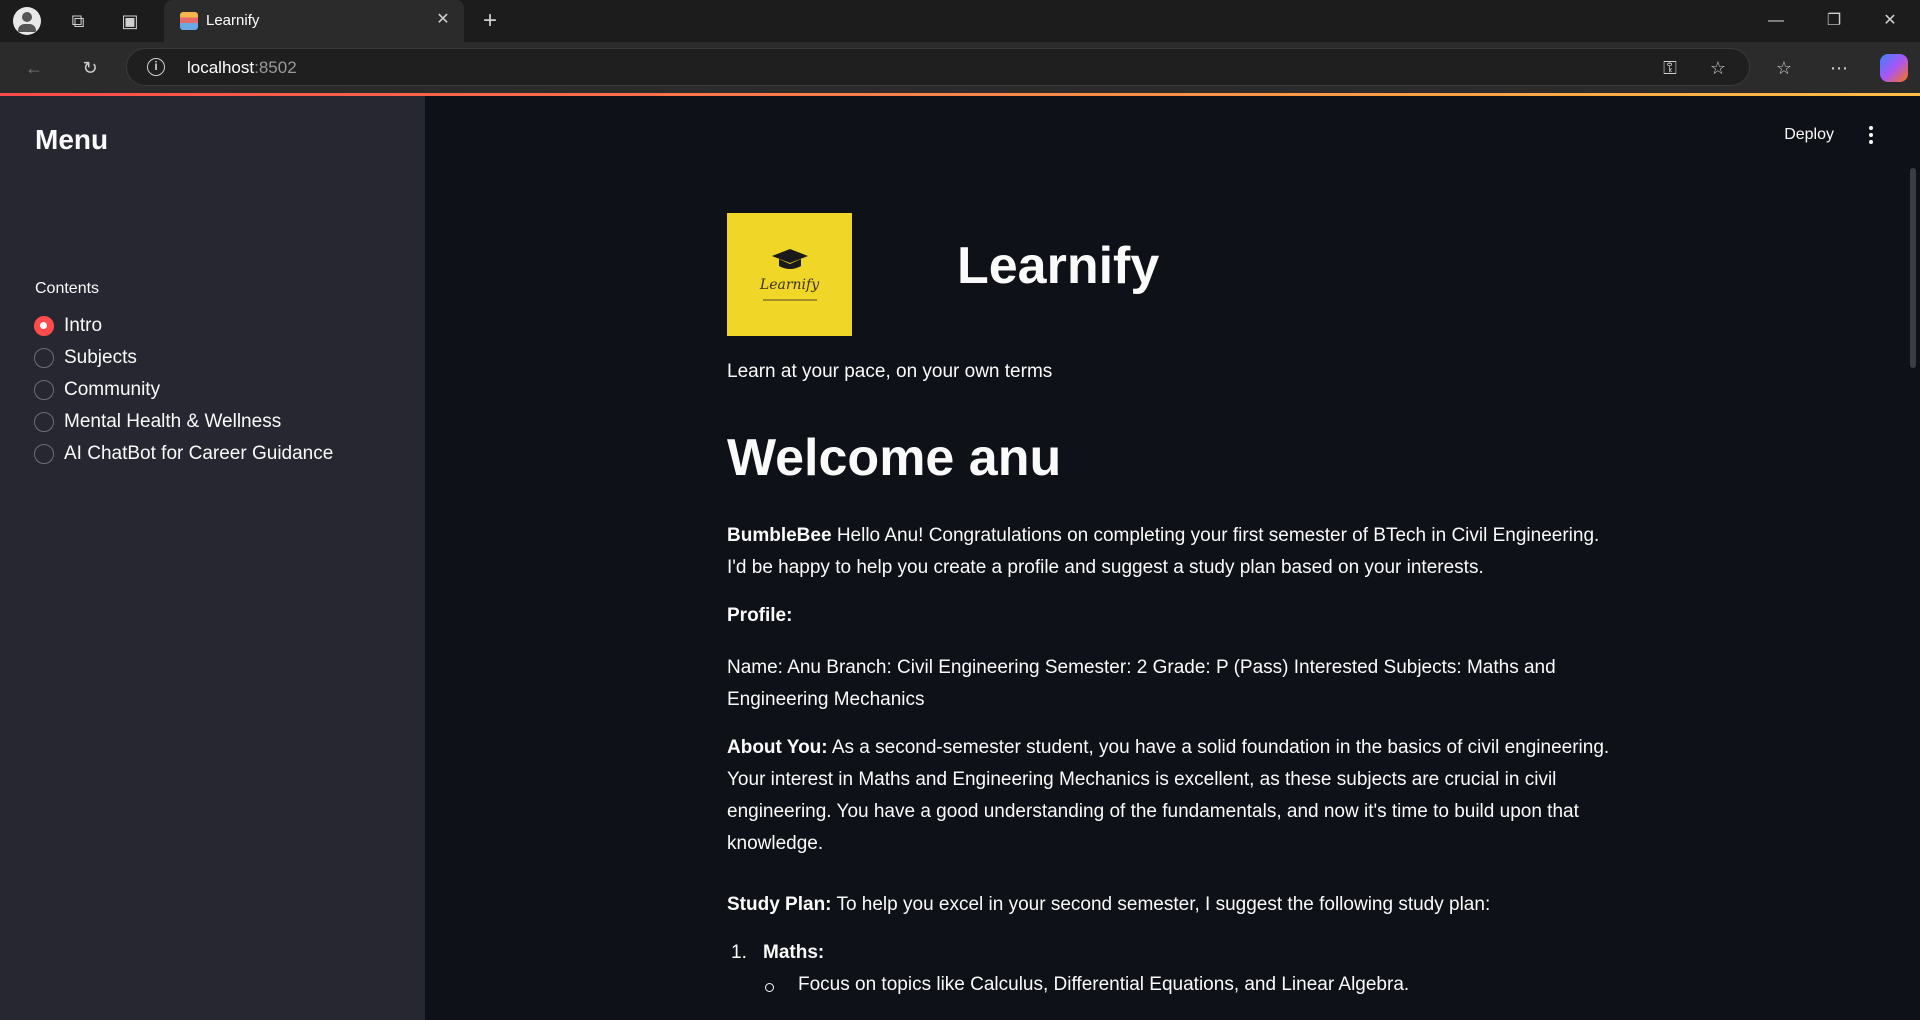 This screenshot has width=1920, height=1020. Describe the element at coordinates (490, 21) in the screenshot. I see `new-tab-icon: +` at that location.